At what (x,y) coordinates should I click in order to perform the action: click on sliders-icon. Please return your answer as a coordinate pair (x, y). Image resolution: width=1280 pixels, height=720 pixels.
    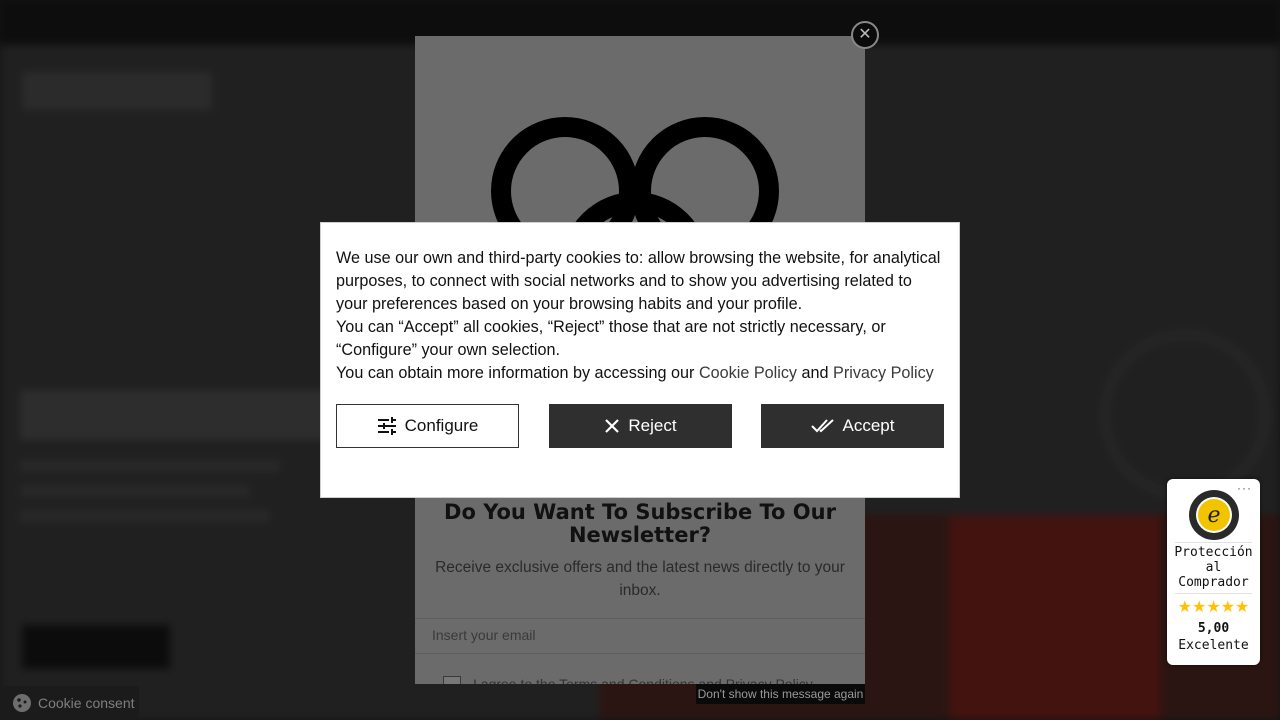
    Looking at the image, I should click on (386, 426).